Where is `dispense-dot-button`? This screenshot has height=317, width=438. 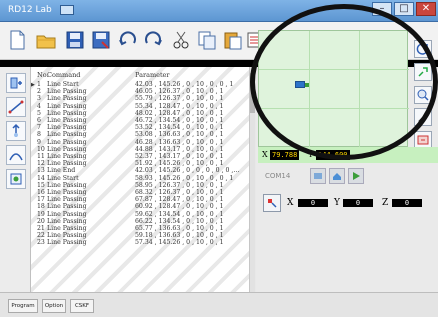 dispense-dot-button is located at coordinates (16, 179).